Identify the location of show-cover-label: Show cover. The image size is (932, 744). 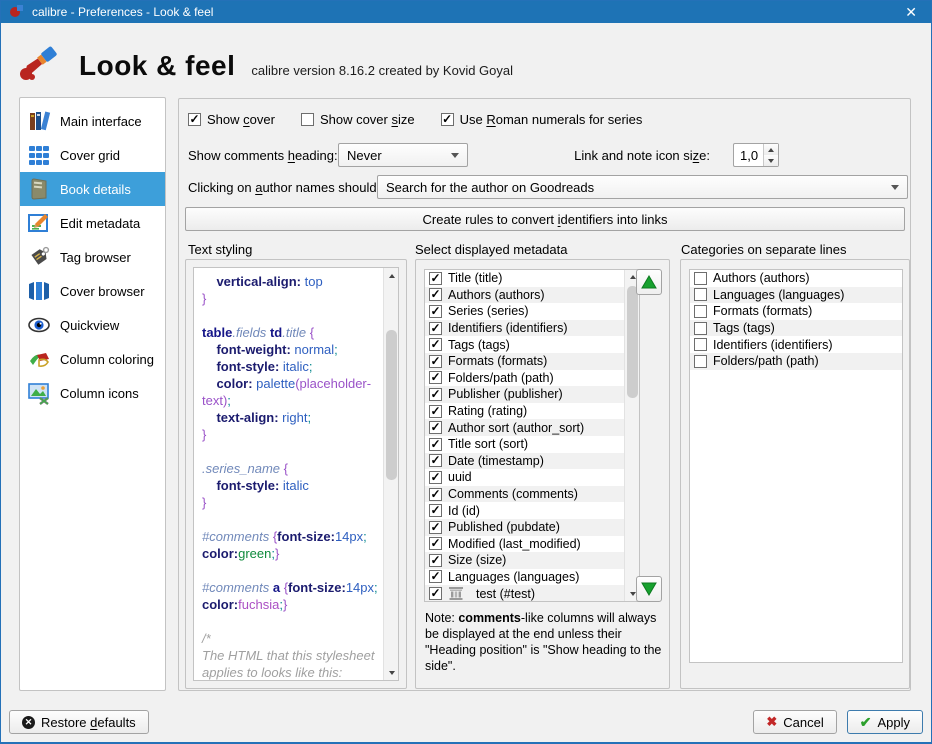
(241, 119).